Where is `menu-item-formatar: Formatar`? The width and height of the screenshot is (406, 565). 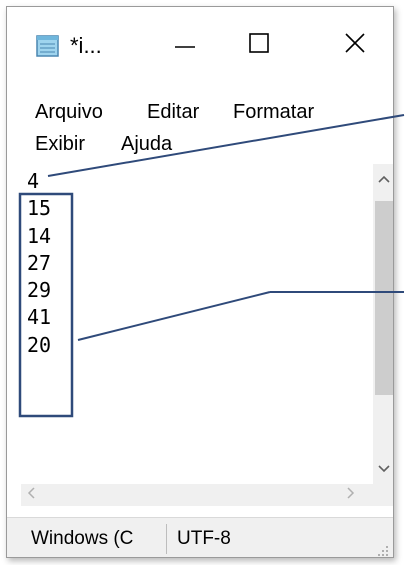
menu-item-formatar: Formatar is located at coordinates (273, 112).